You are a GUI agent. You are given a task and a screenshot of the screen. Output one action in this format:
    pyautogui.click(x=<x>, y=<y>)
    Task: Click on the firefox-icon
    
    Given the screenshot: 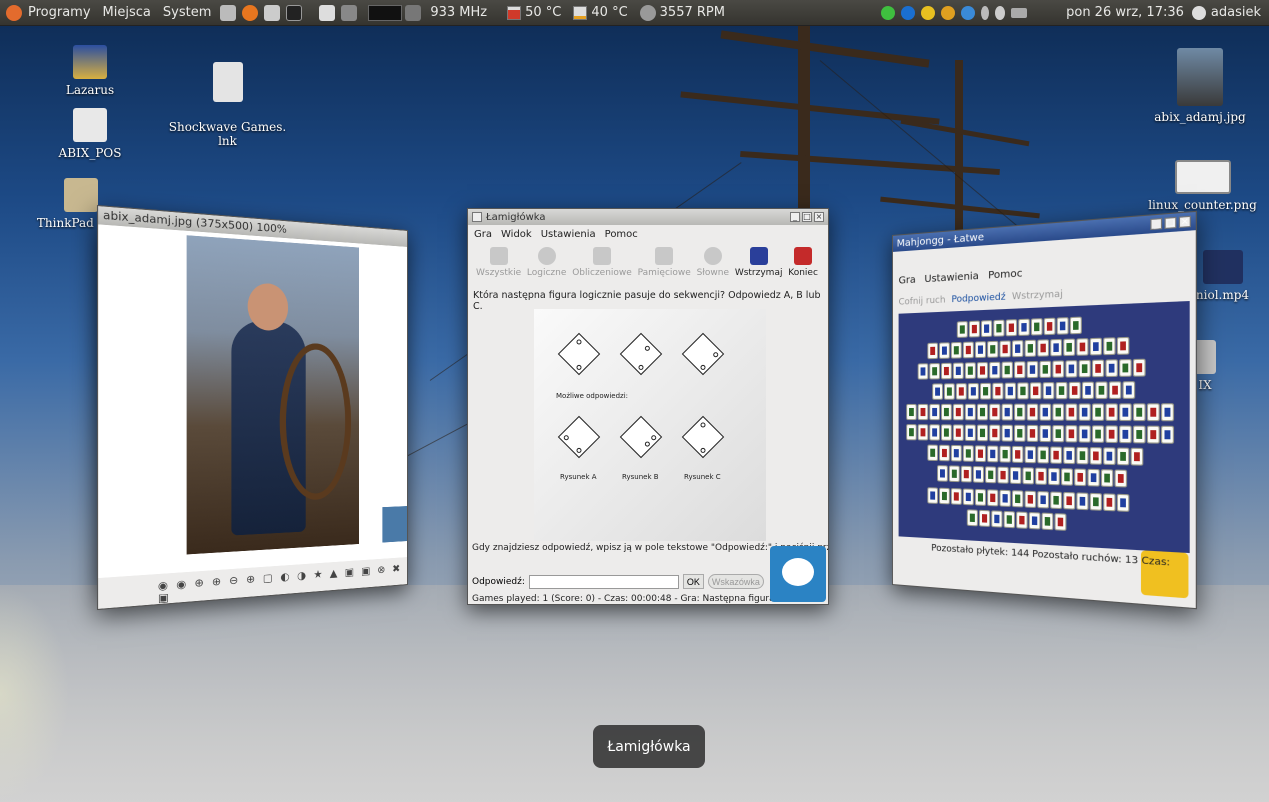 What is the action you would take?
    pyautogui.click(x=250, y=12)
    